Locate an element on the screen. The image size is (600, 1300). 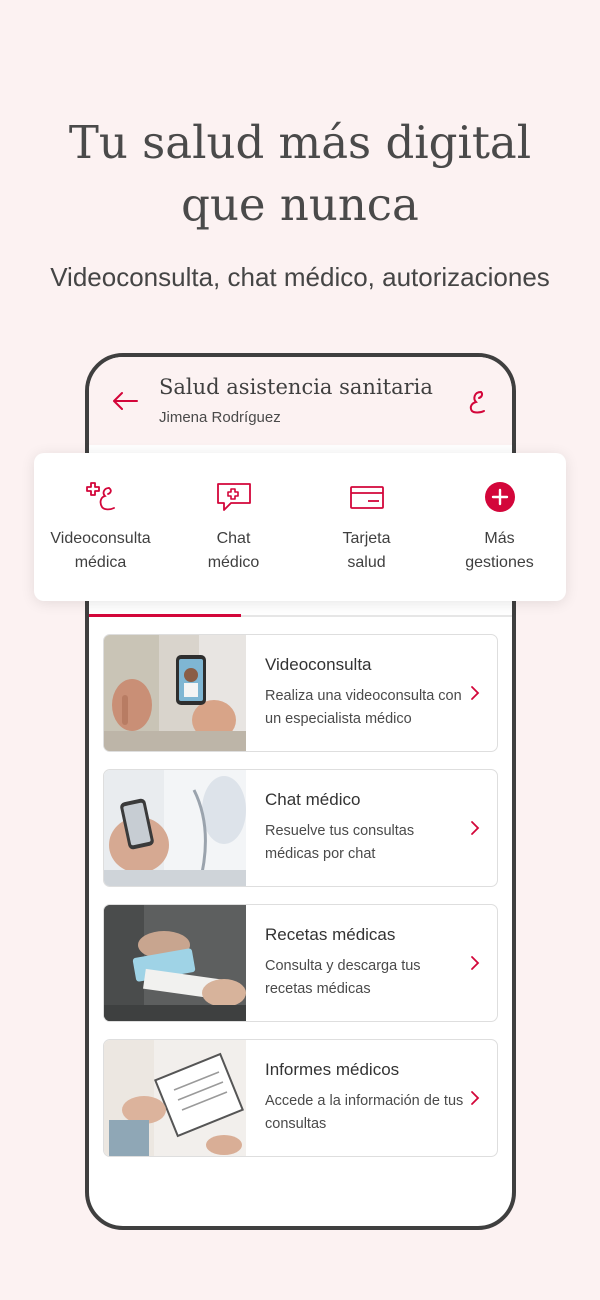
promo-headline-line1: Tu salud más digital is located at coordinates (300, 142).